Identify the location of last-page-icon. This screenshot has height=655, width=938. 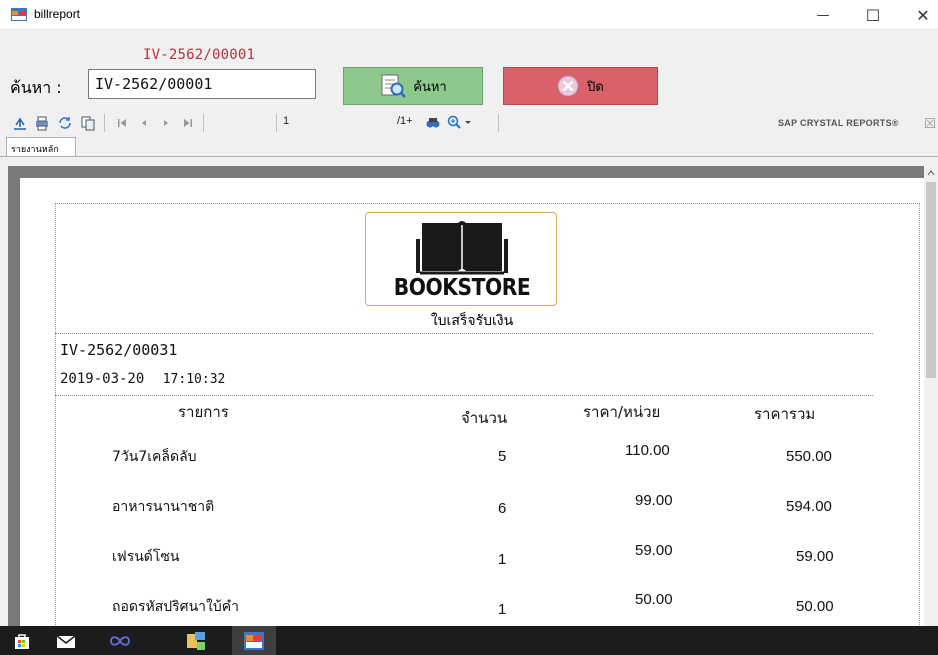
(188, 123).